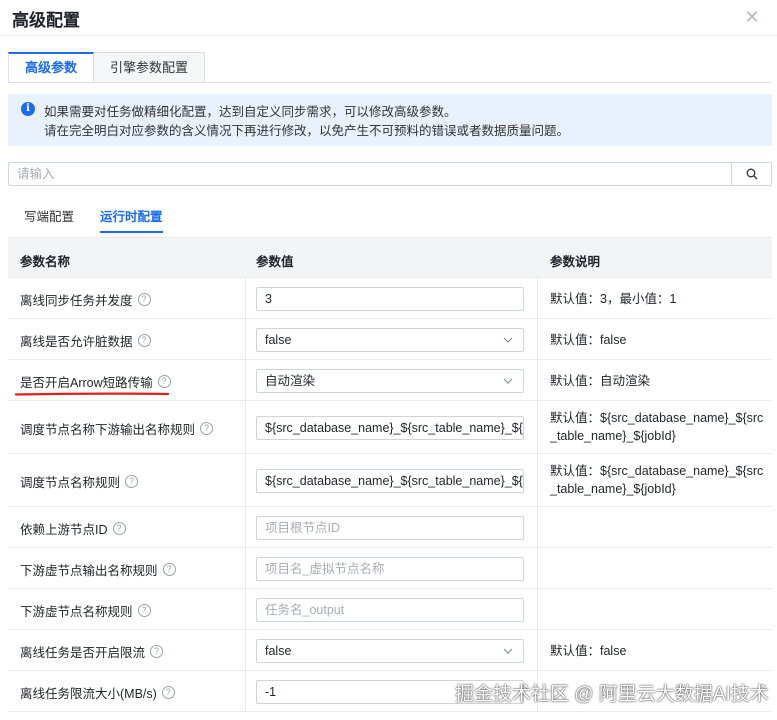 Image resolution: width=777 pixels, height=720 pixels. I want to click on param-name-cell: 调度节点名称下游输出名称规则?, so click(127, 427).